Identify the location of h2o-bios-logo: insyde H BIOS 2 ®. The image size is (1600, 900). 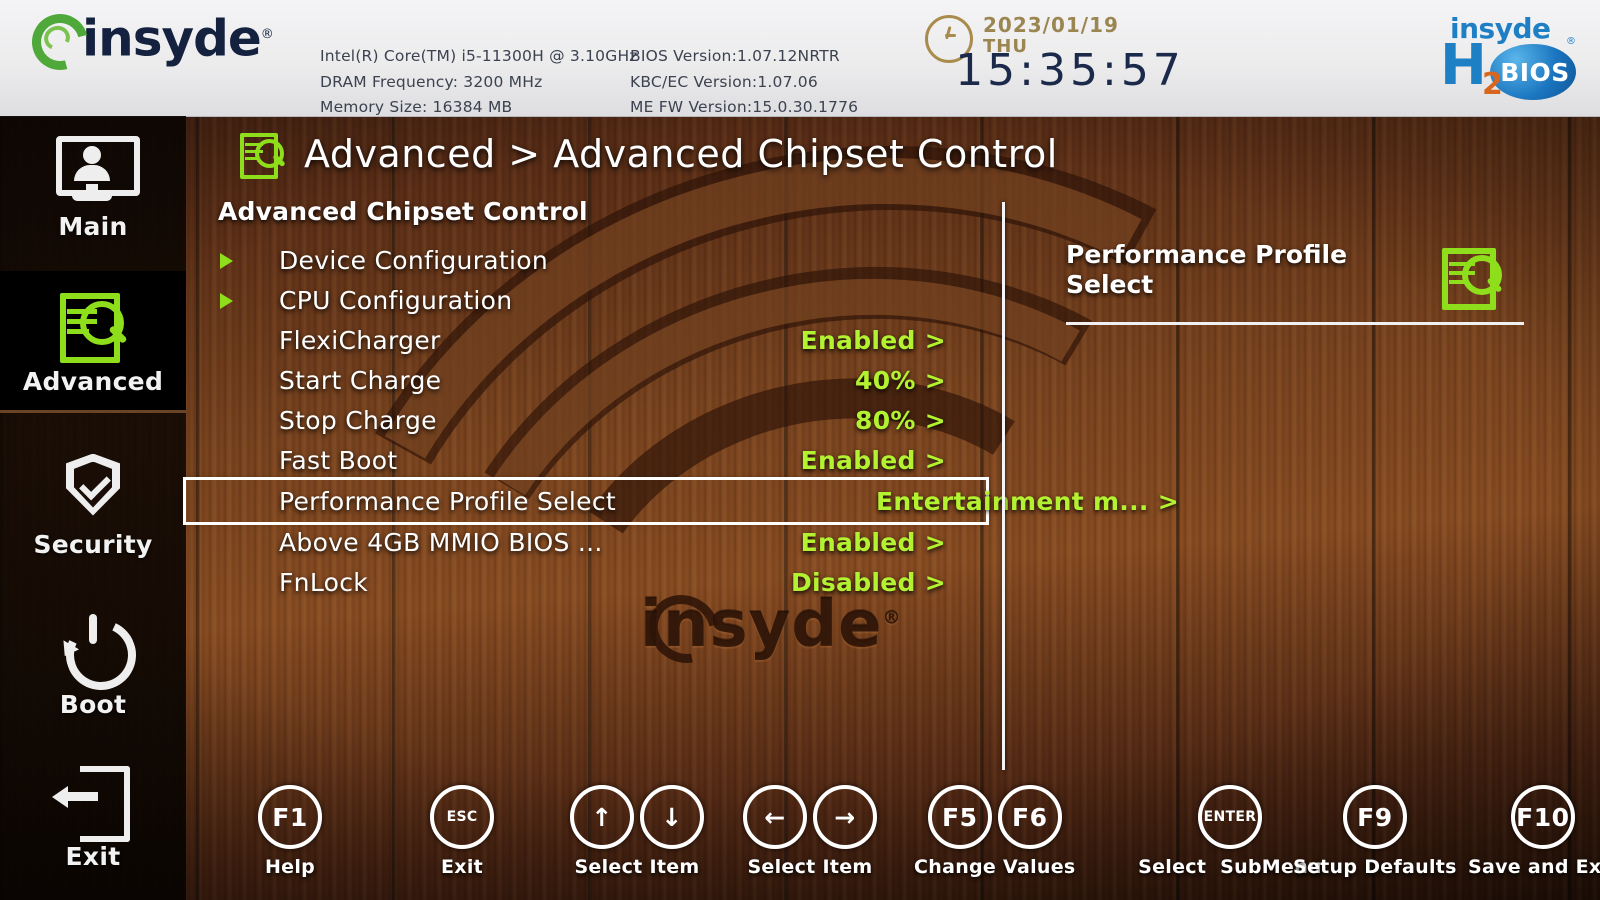
(1503, 58).